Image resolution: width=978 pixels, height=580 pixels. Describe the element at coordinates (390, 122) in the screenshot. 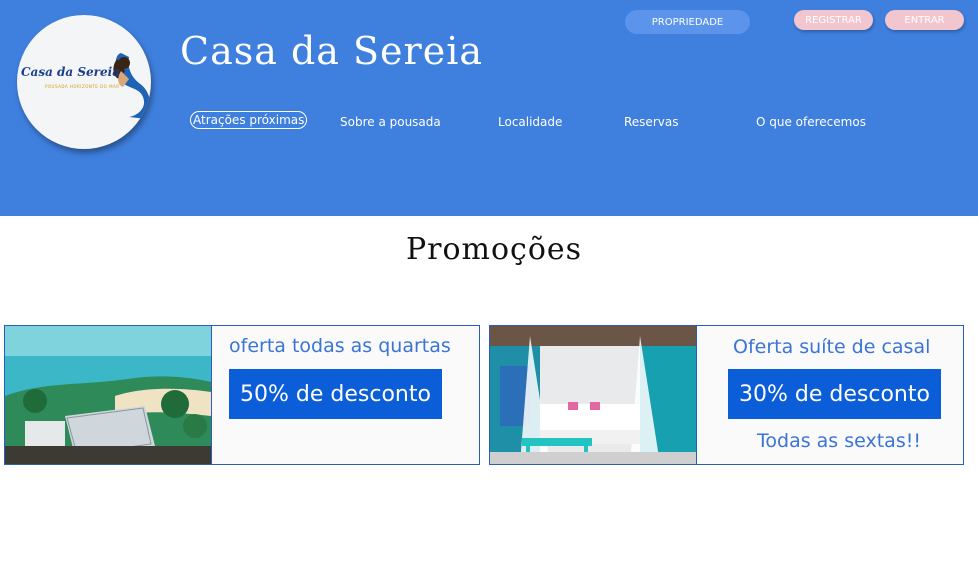

I see `nav-item-about: Sobre a pousada` at that location.